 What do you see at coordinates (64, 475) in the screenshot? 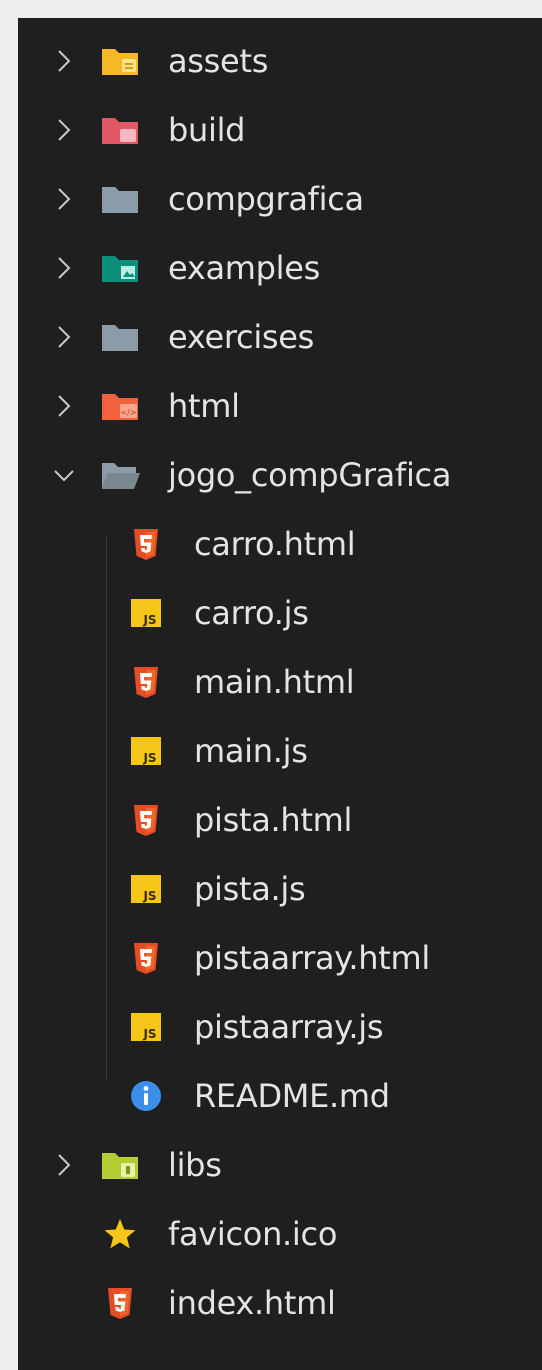
I see `chevron-down-icon` at bounding box center [64, 475].